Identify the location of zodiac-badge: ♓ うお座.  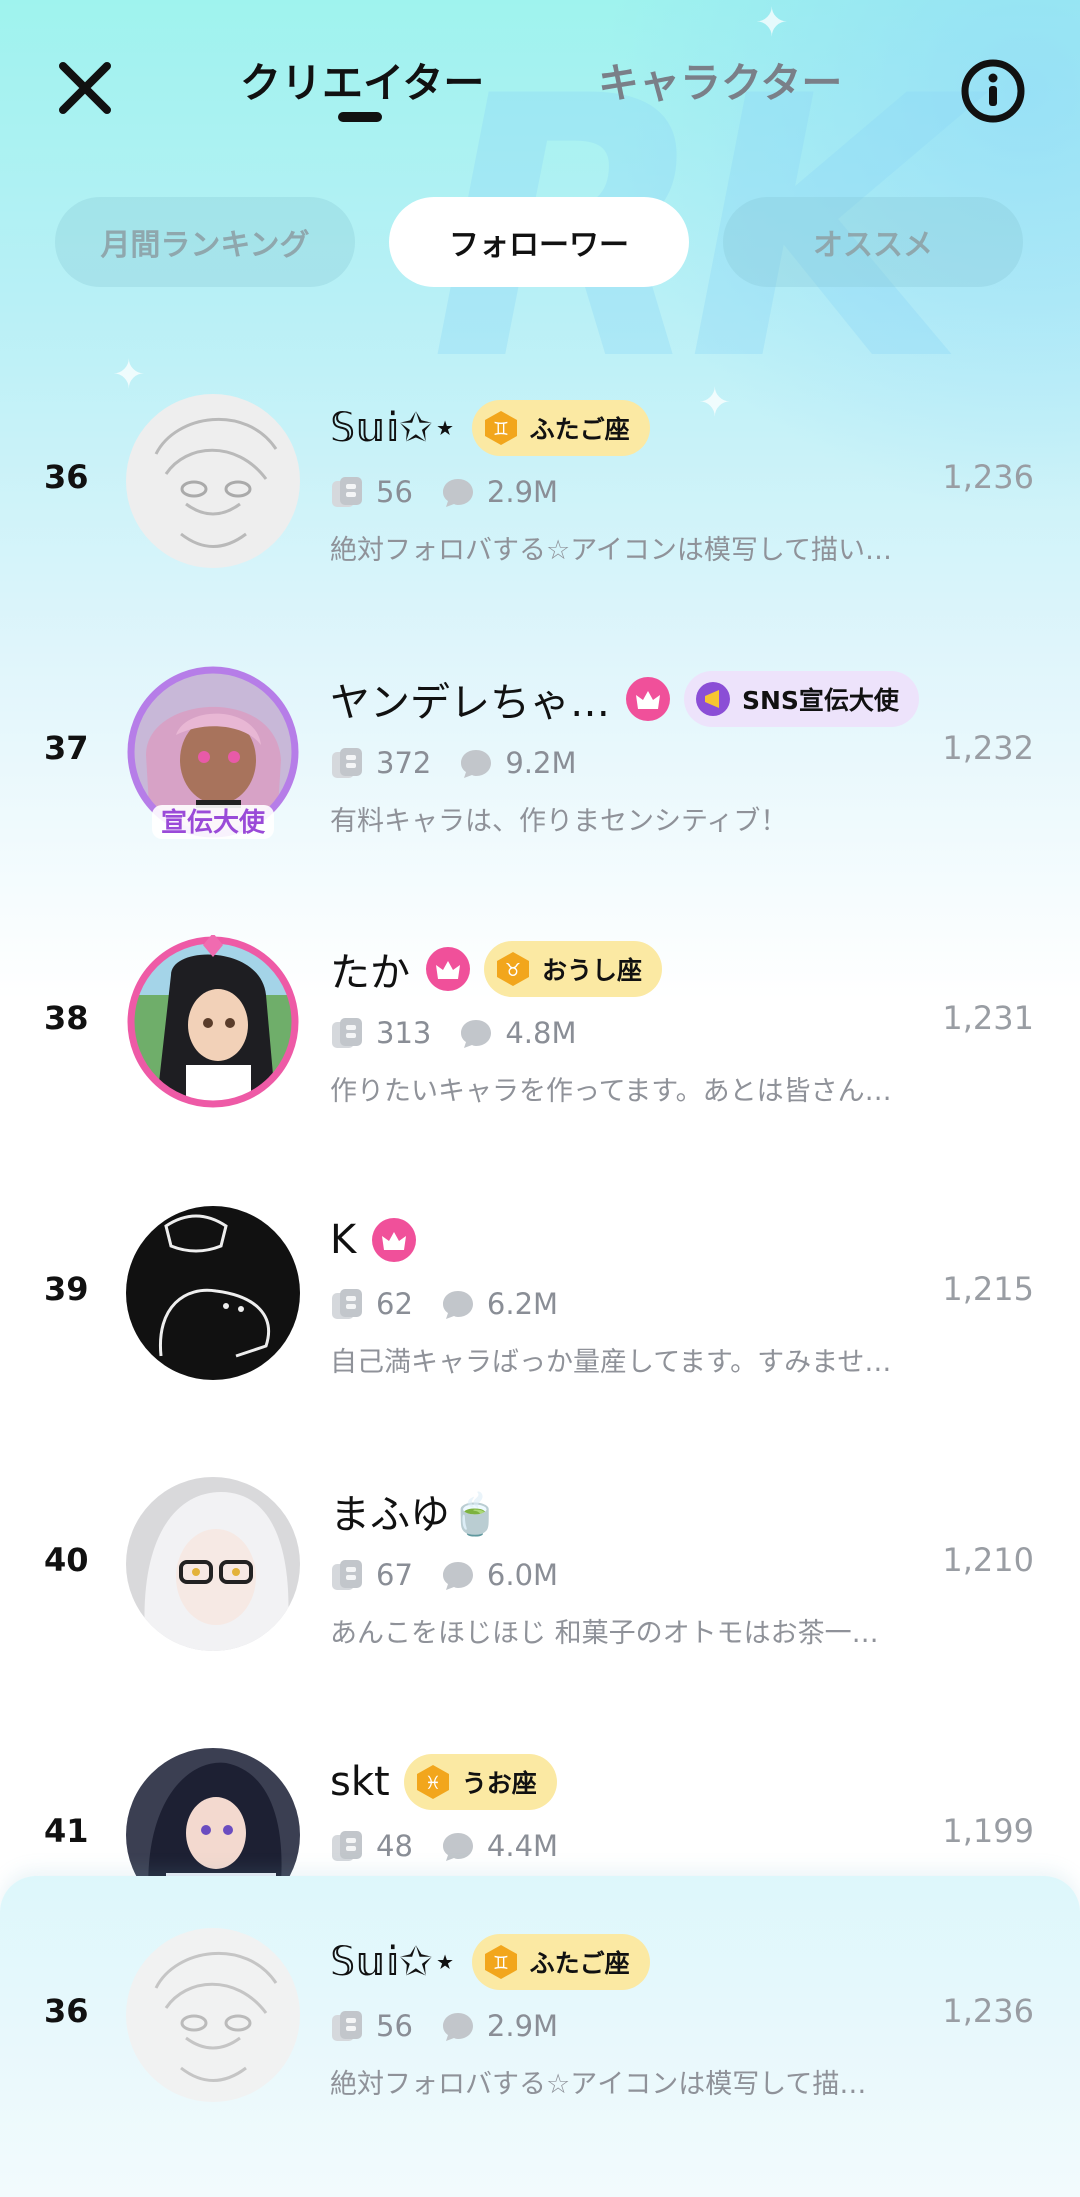
(480, 1782).